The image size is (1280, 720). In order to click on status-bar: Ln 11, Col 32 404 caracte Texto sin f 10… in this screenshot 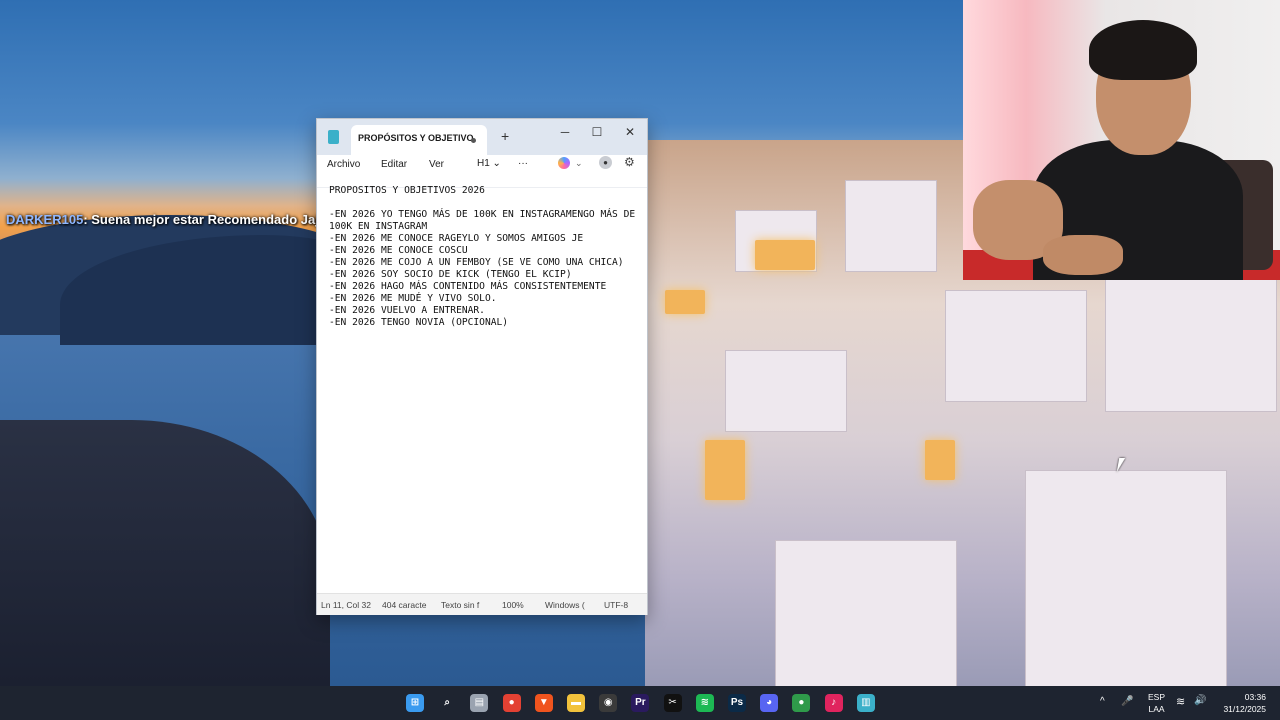, I will do `click(482, 604)`.